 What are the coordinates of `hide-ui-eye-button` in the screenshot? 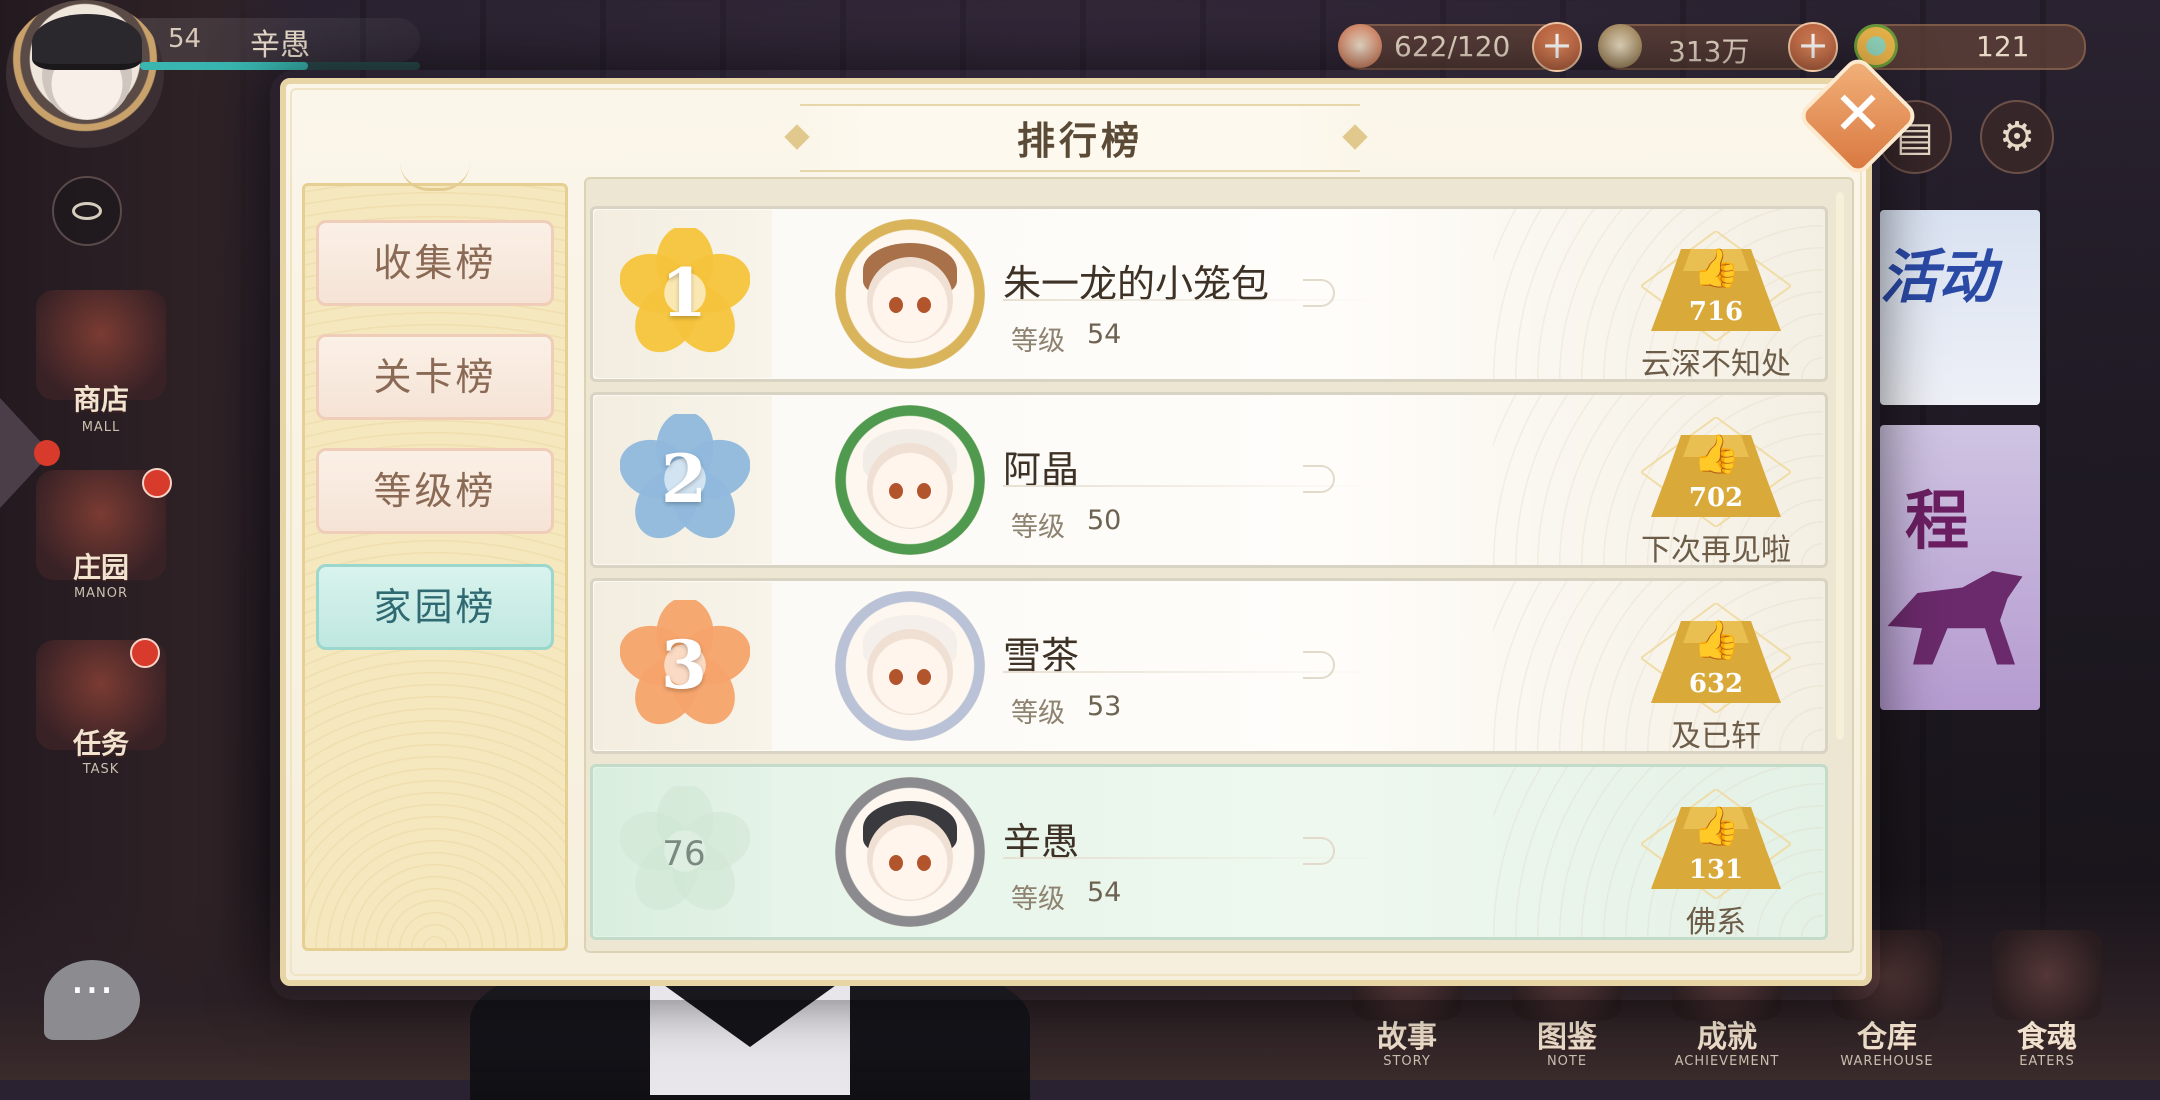 It's located at (87, 211).